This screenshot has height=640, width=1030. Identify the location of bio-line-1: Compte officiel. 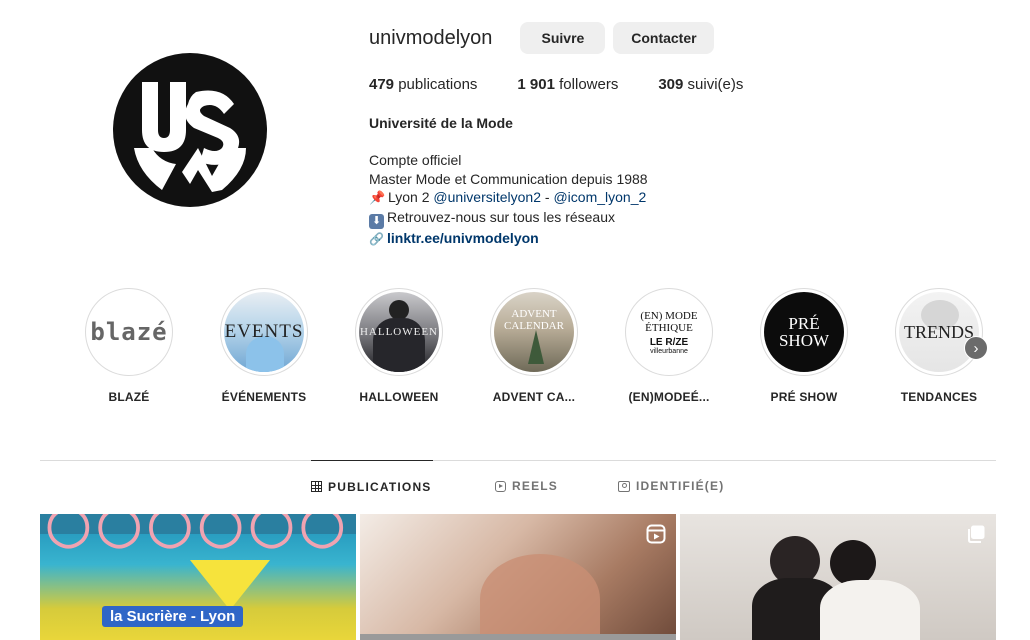
(415, 160).